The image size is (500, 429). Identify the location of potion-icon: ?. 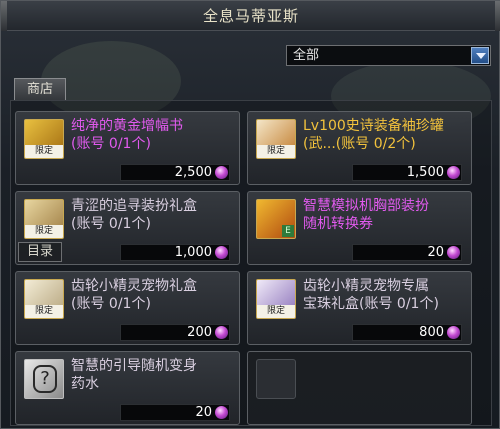
(44, 379).